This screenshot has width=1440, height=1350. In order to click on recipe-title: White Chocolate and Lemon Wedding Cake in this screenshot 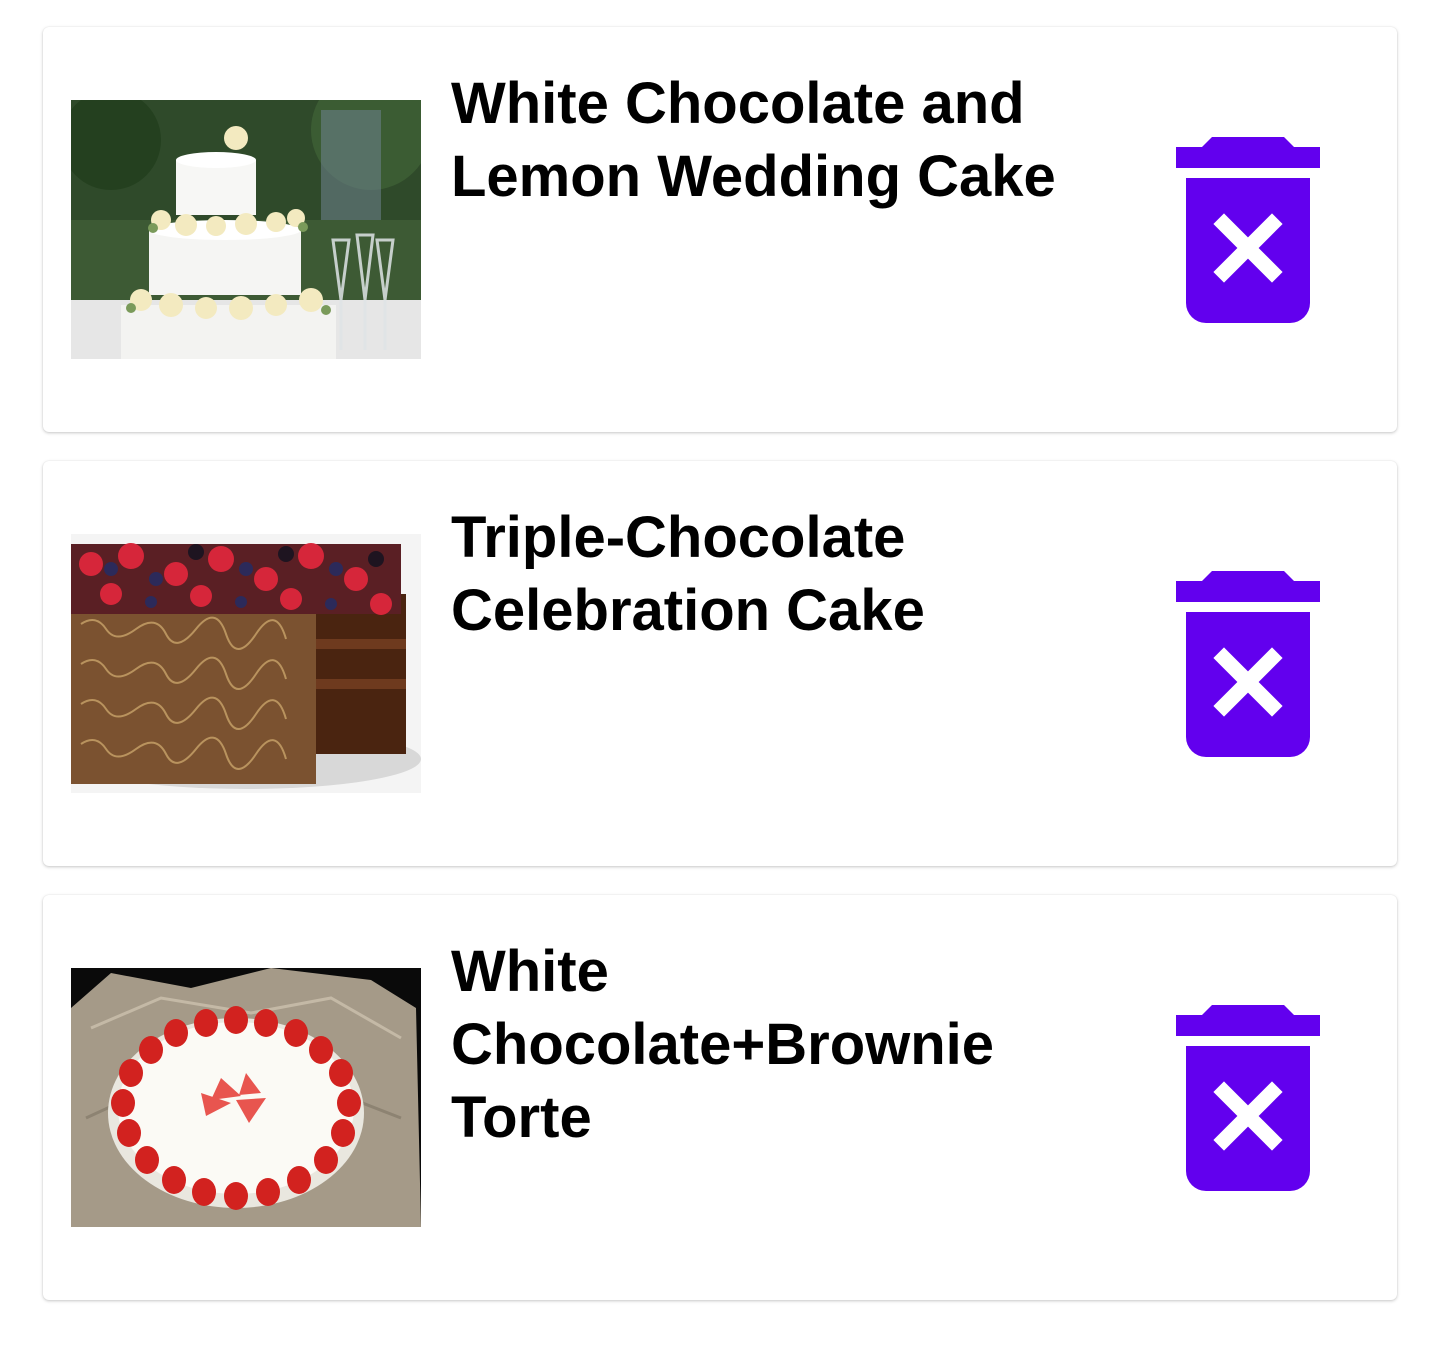, I will do `click(753, 140)`.